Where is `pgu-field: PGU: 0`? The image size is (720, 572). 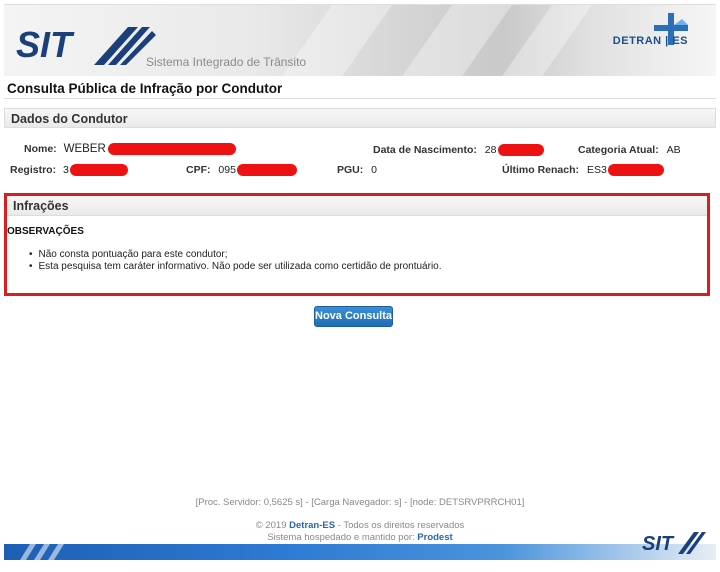
pgu-field: PGU: 0 is located at coordinates (357, 170).